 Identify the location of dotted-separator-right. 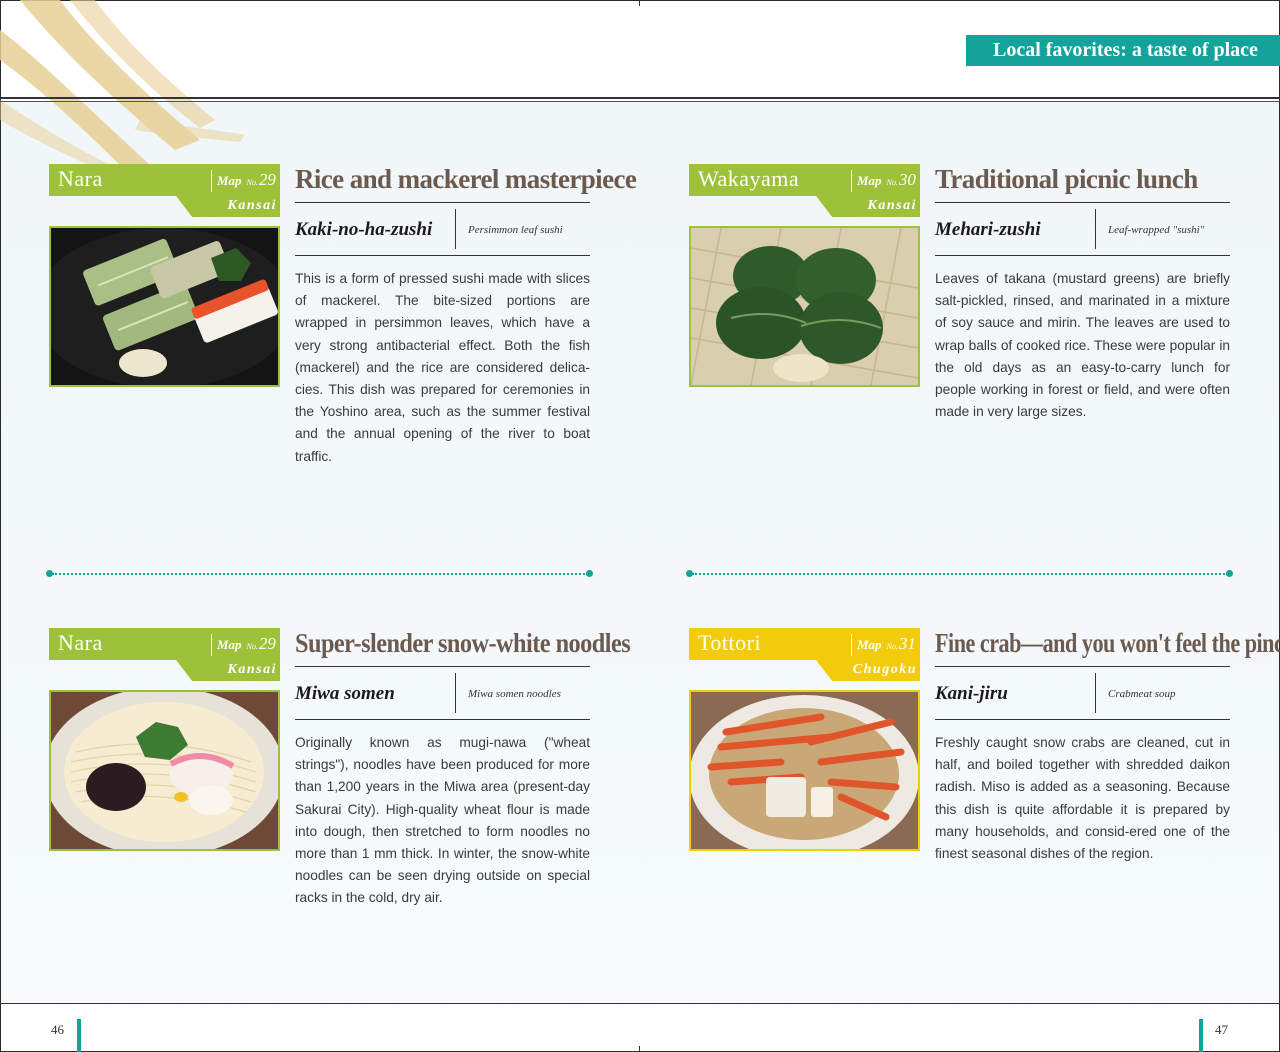
(960, 574).